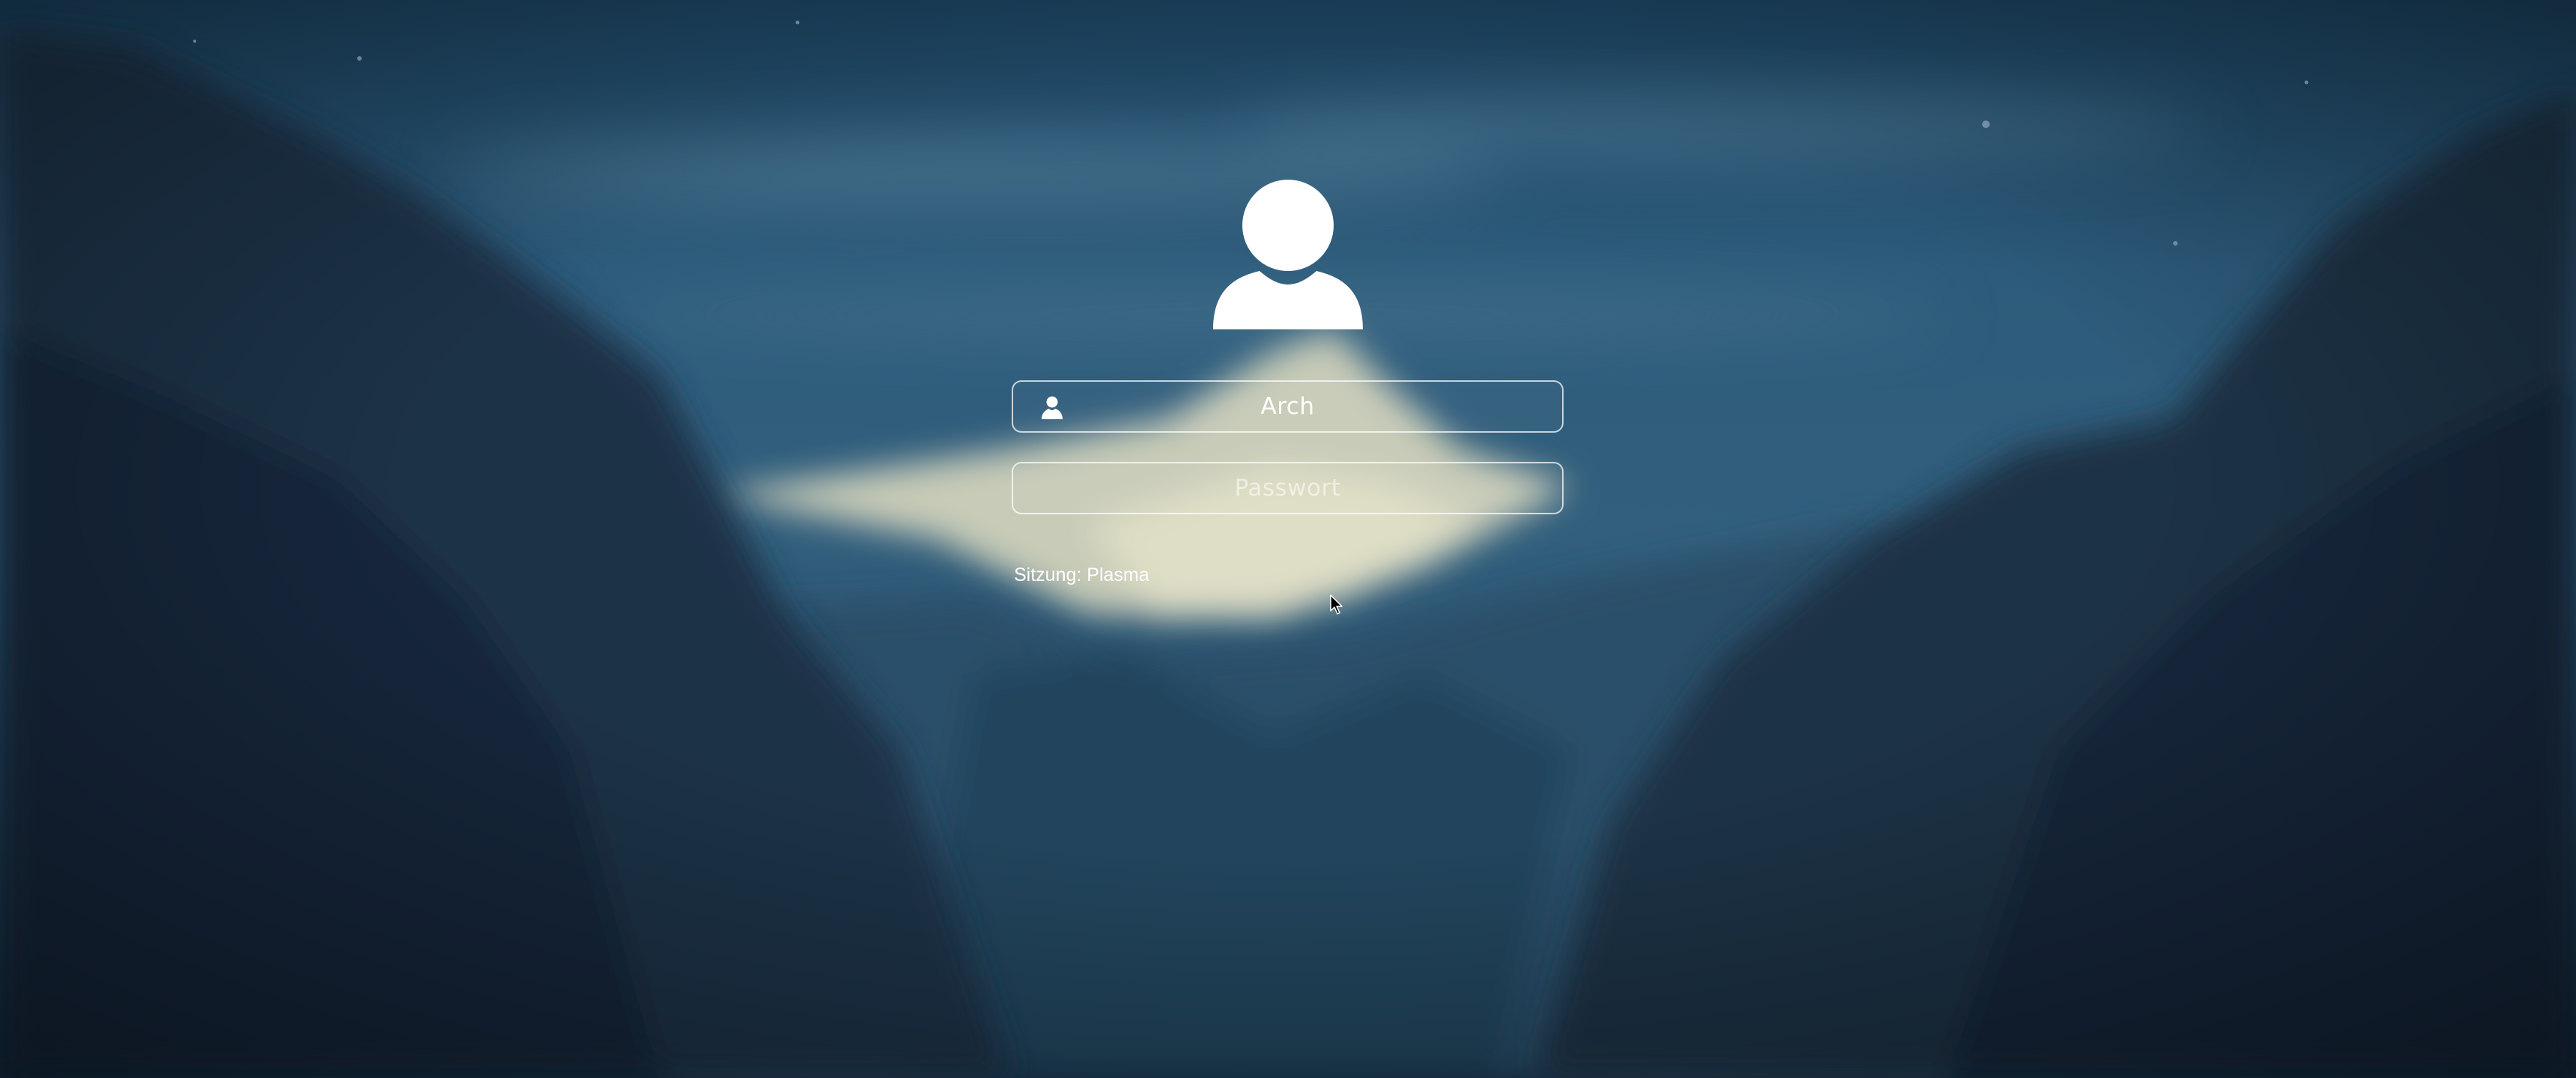 This screenshot has height=1078, width=2576. Describe the element at coordinates (1118, 574) in the screenshot. I see `session-value: Plasma` at that location.